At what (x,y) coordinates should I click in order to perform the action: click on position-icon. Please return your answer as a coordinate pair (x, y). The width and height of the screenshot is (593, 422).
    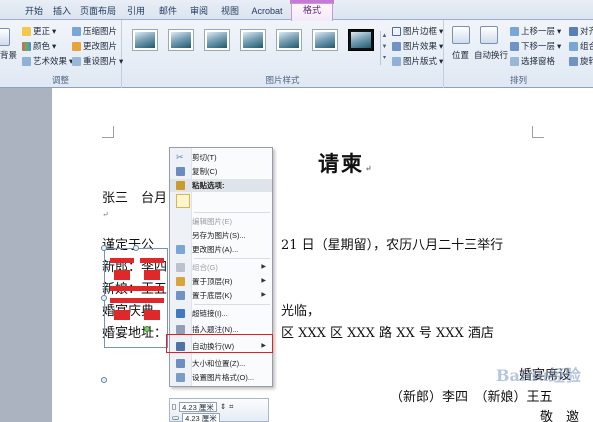
    Looking at the image, I should click on (461, 35).